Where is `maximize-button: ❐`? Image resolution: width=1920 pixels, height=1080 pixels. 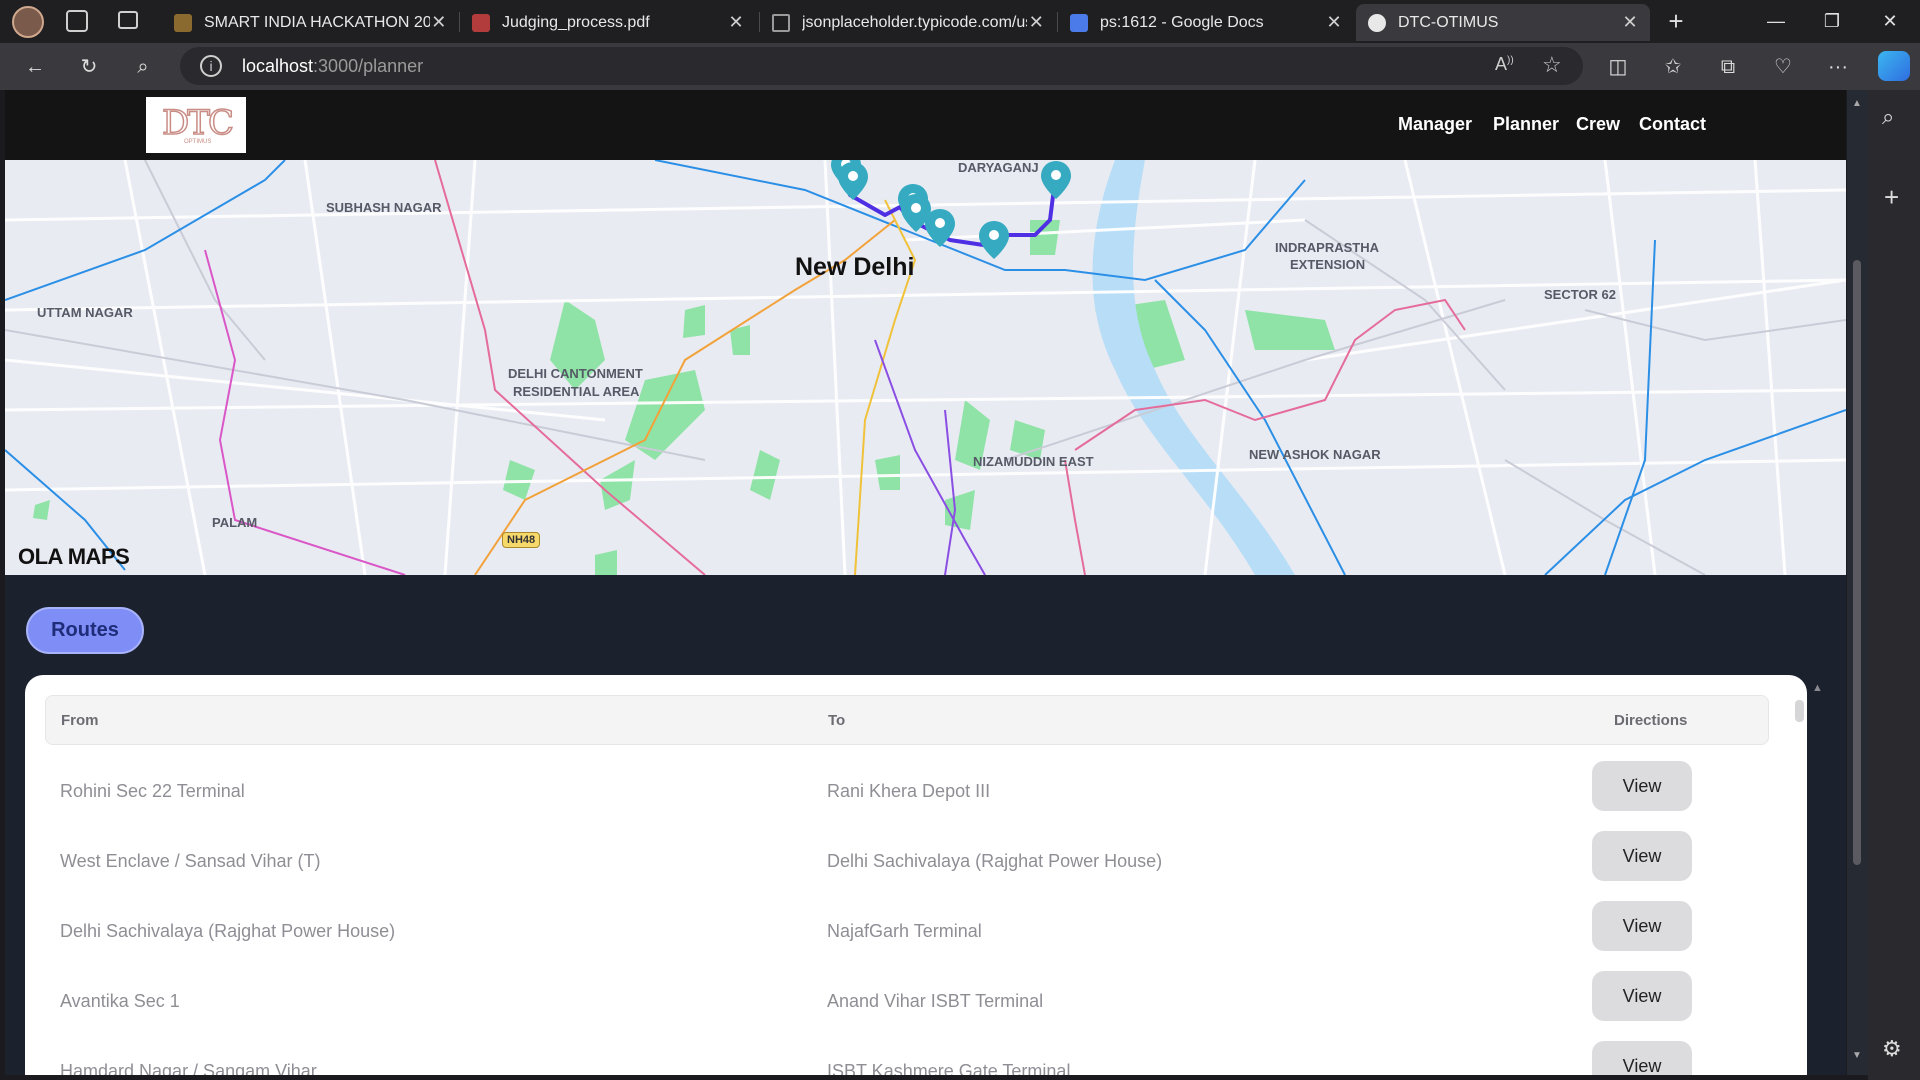 maximize-button: ❐ is located at coordinates (1832, 21).